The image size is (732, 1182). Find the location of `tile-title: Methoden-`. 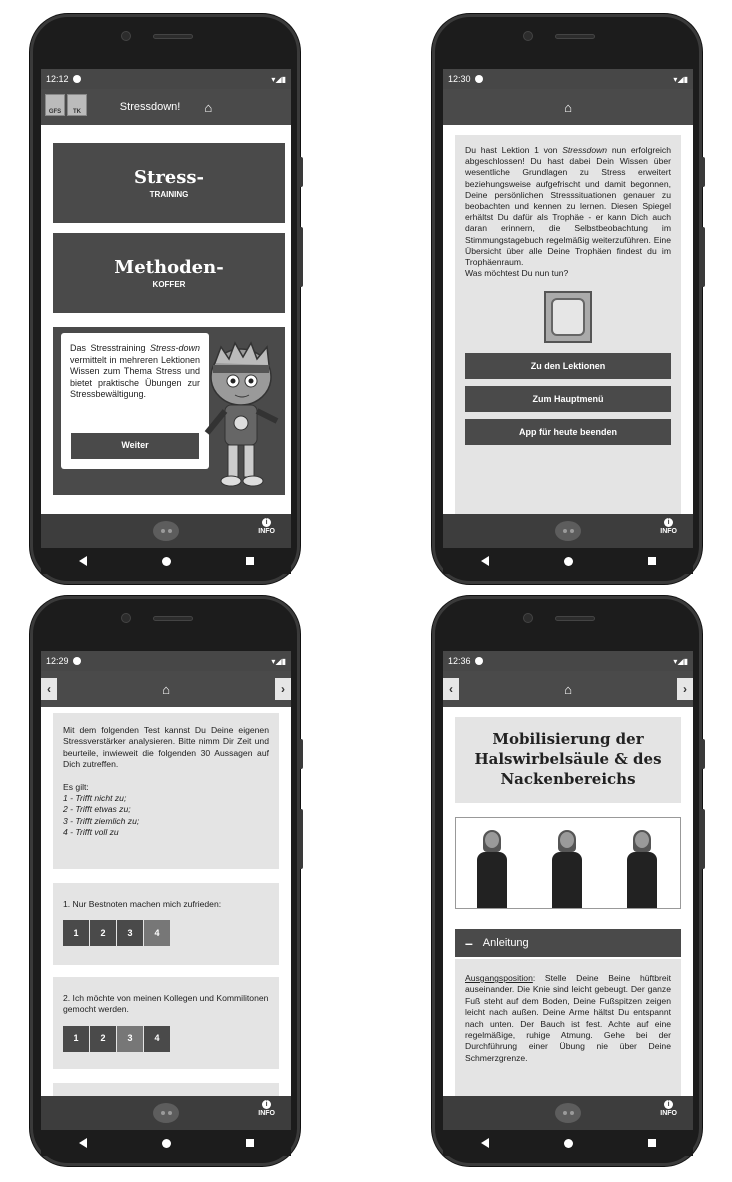

tile-title: Methoden- is located at coordinates (169, 267).